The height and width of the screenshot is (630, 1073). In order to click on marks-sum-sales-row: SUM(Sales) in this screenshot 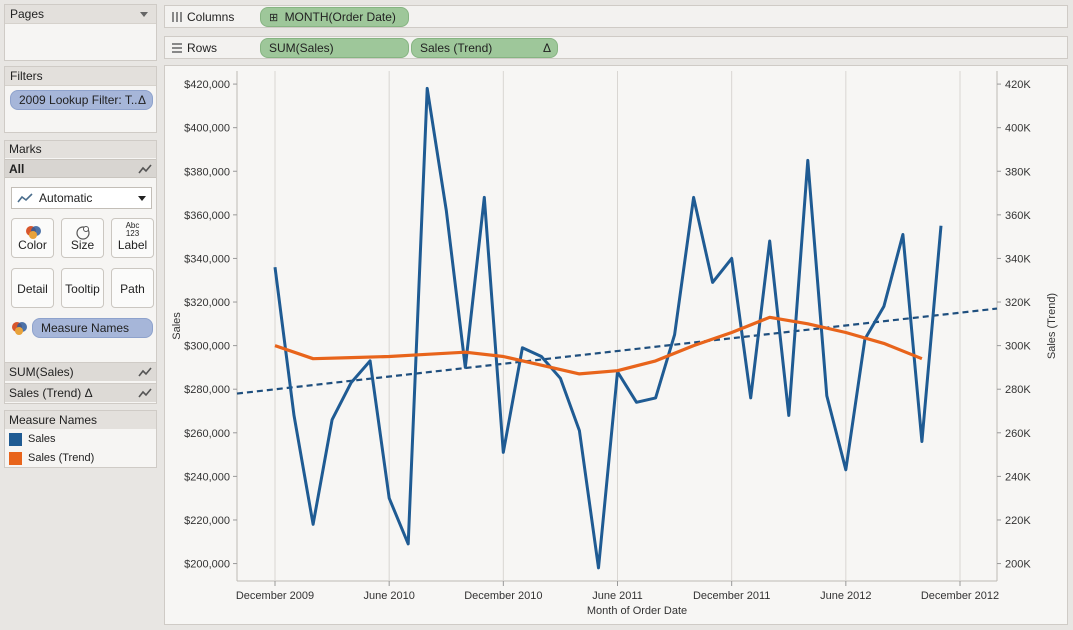, I will do `click(80, 371)`.